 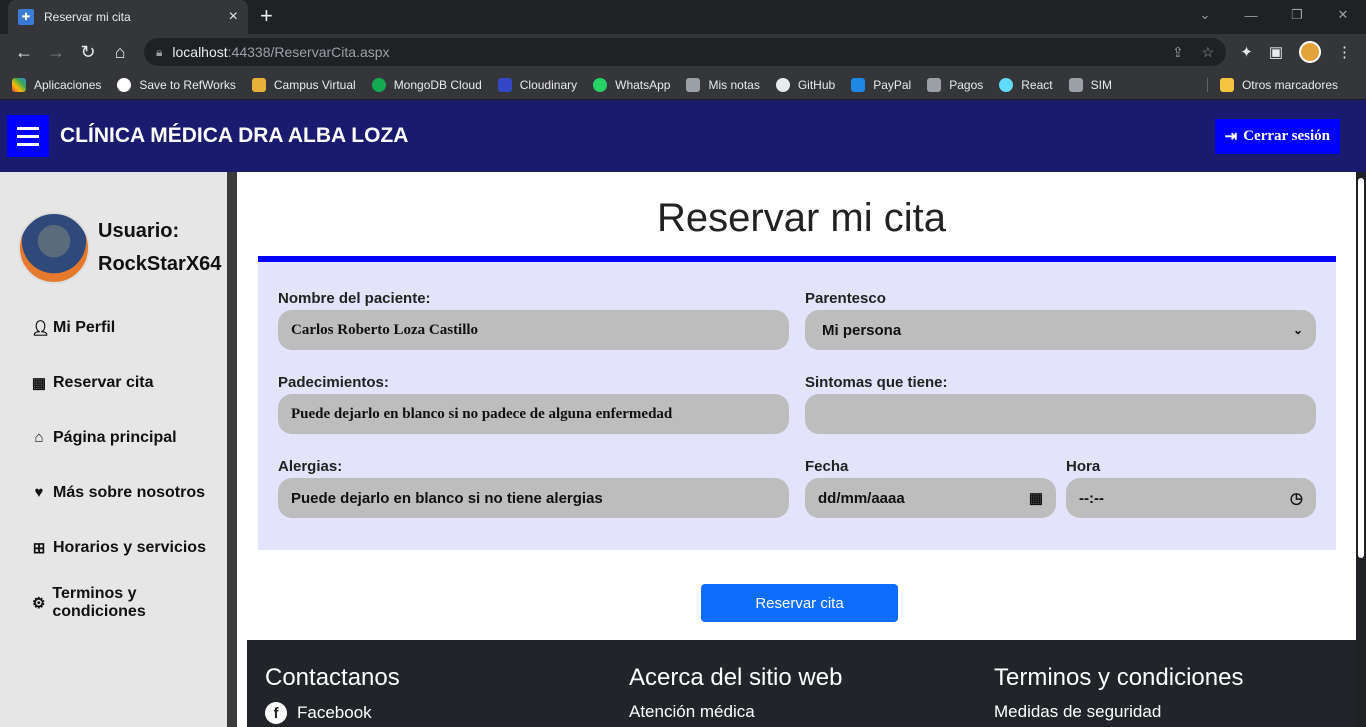 What do you see at coordinates (139, 231) in the screenshot?
I see `user-label: Usuario:` at bounding box center [139, 231].